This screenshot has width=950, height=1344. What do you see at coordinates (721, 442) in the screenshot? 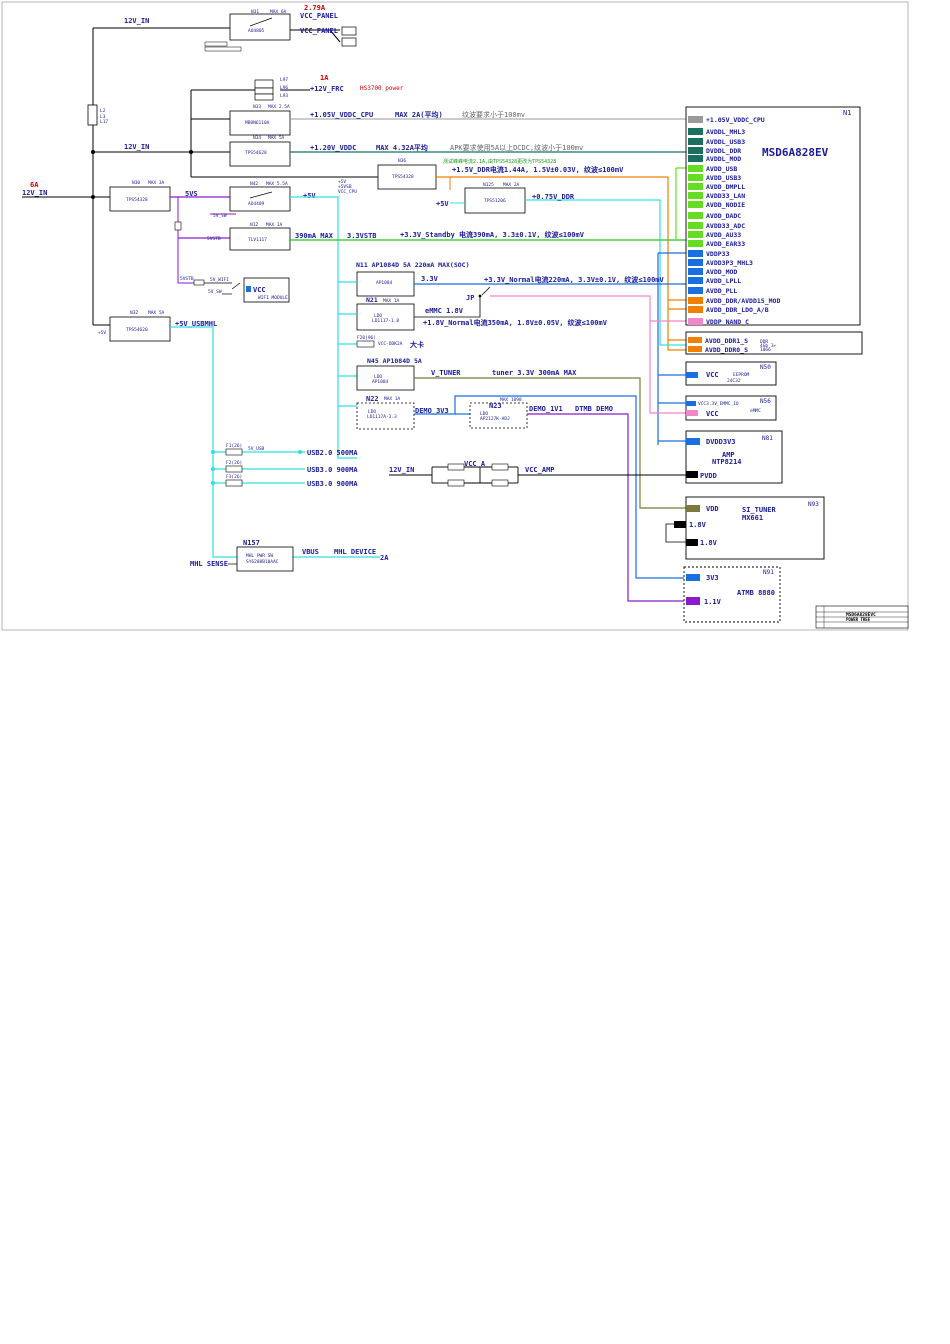
I see `n81-pin1: DVDD3V3` at bounding box center [721, 442].